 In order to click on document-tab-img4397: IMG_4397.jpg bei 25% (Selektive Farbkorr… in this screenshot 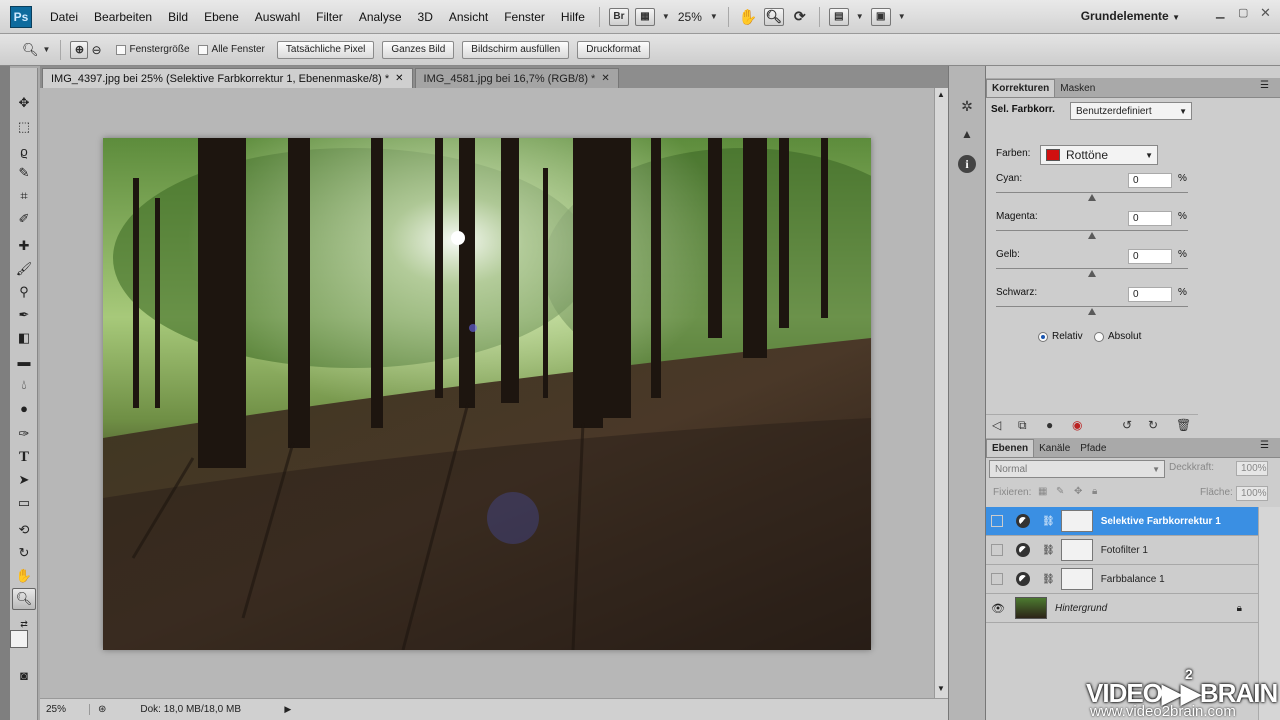, I will do `click(227, 78)`.